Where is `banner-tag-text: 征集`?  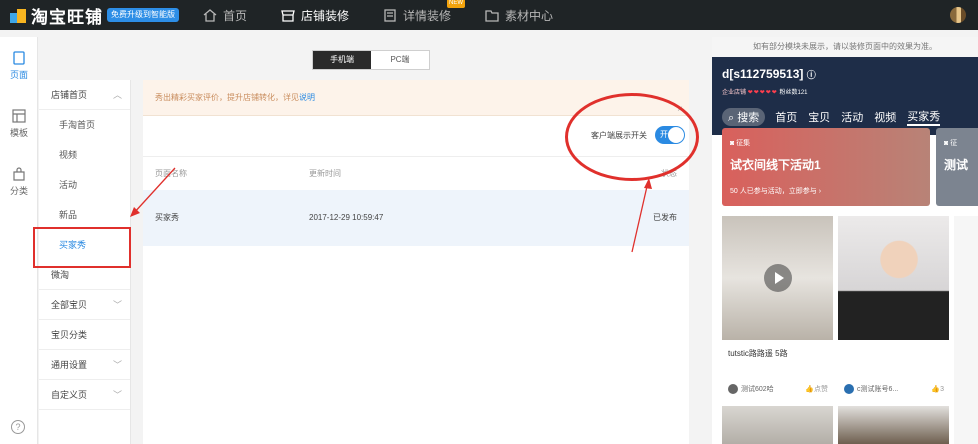
banner-tag-text: 征集 is located at coordinates (743, 143).